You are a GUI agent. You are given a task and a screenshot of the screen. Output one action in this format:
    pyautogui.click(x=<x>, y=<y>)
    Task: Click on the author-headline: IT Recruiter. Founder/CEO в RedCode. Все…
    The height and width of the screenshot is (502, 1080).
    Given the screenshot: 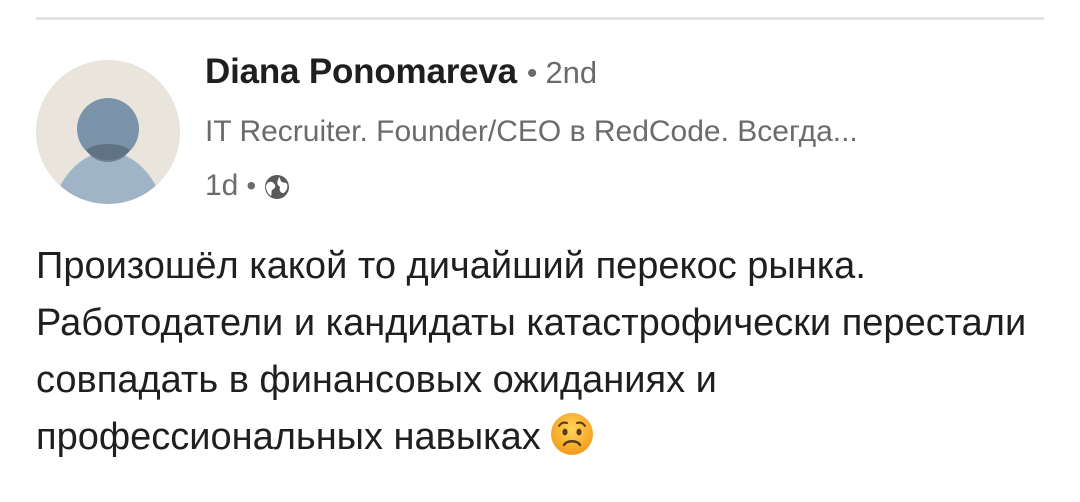 What is the action you would take?
    pyautogui.click(x=531, y=131)
    